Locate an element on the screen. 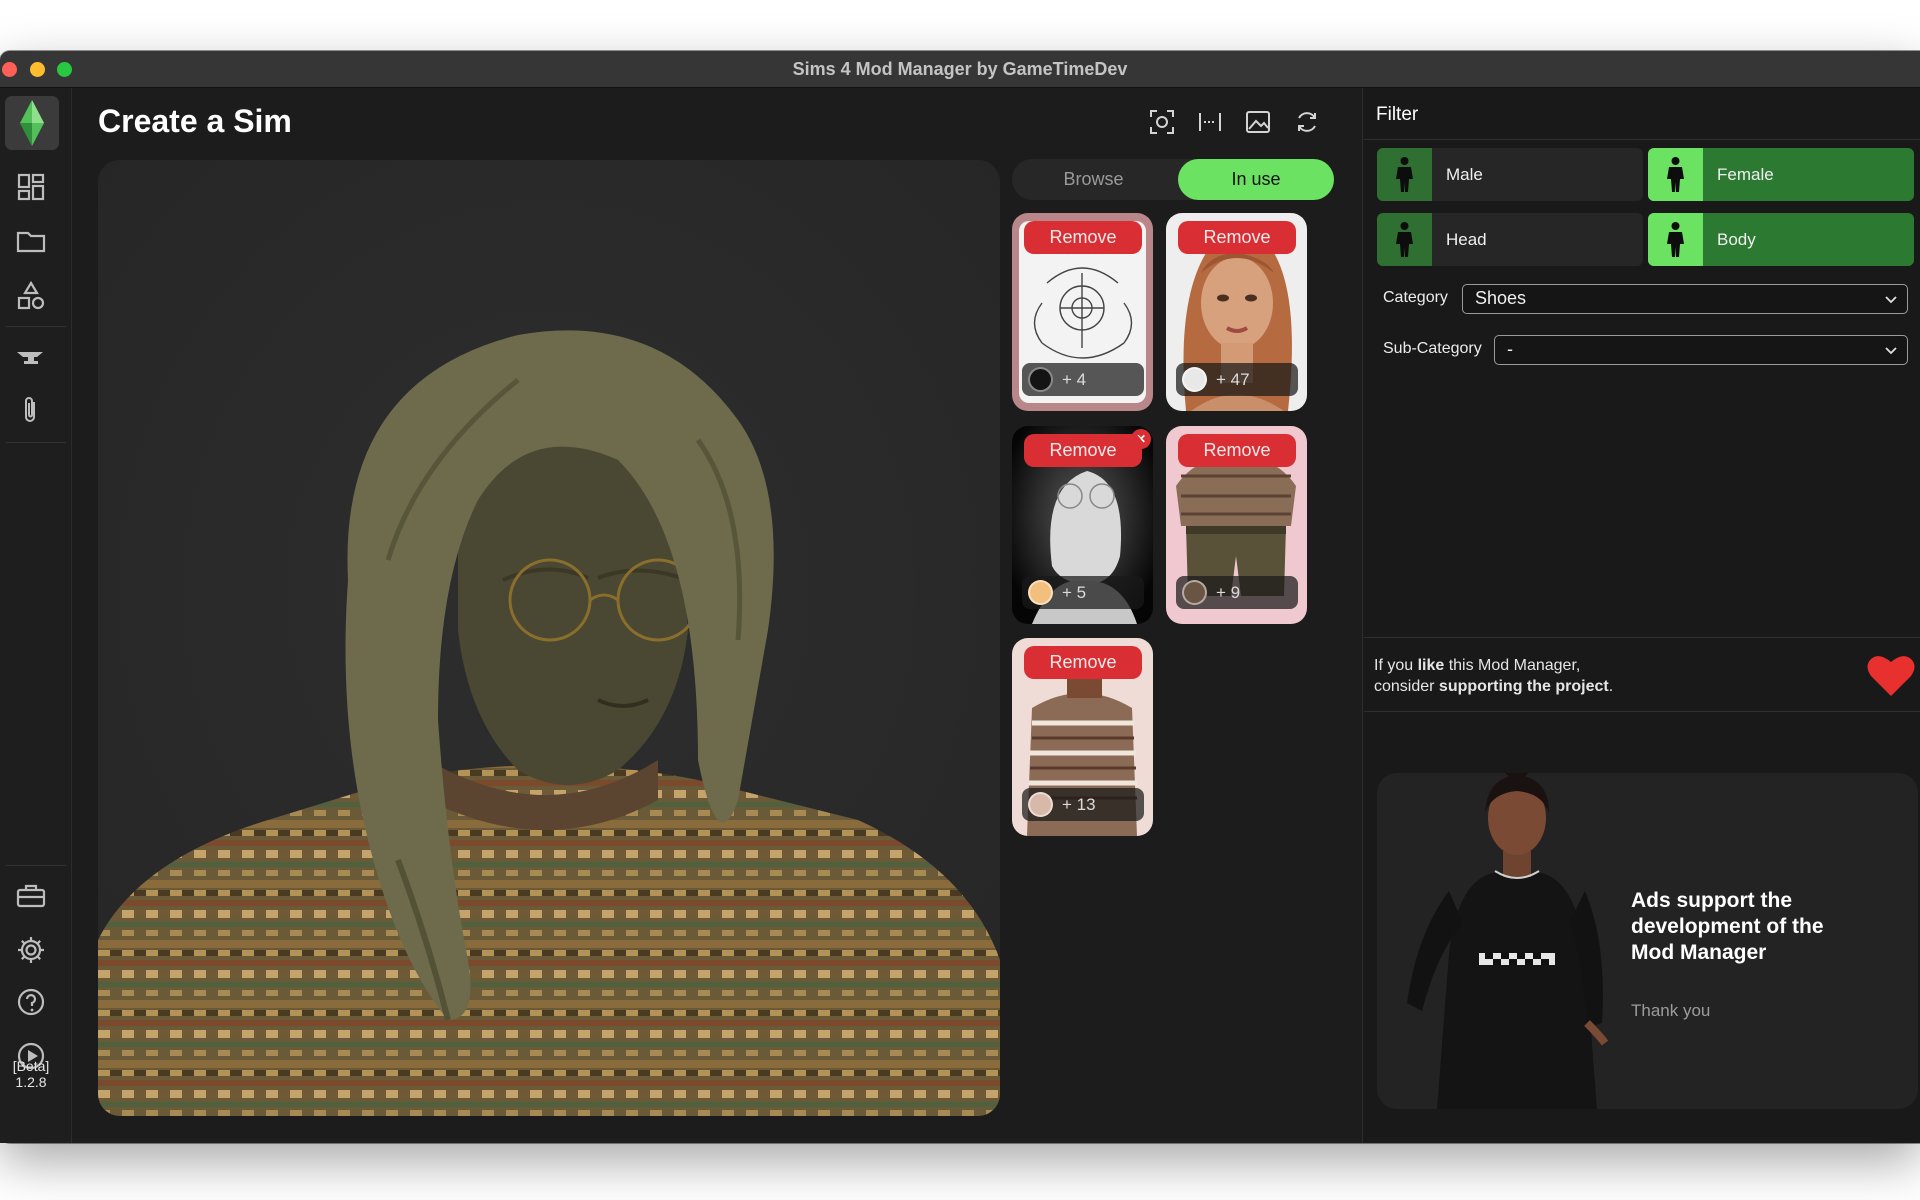 This screenshot has height=1200, width=1920. swatch-selector: + 47 is located at coordinates (1237, 379).